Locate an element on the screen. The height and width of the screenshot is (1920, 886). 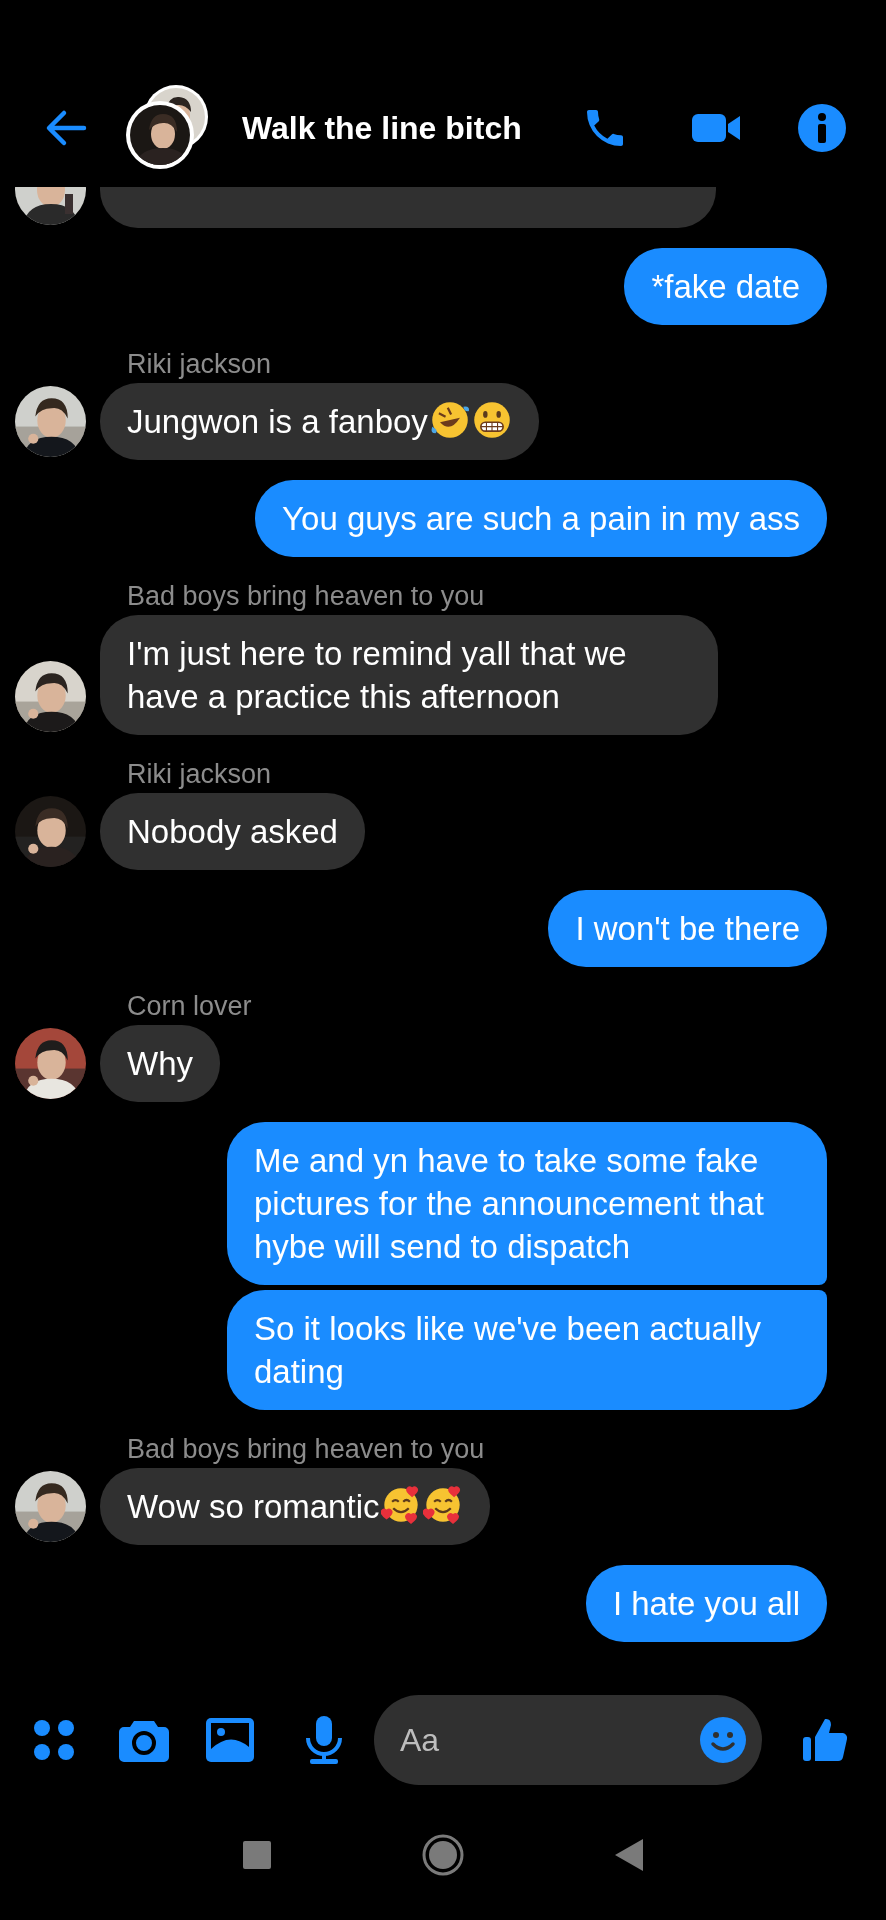
message-input: Aa is located at coordinates (548, 1740).